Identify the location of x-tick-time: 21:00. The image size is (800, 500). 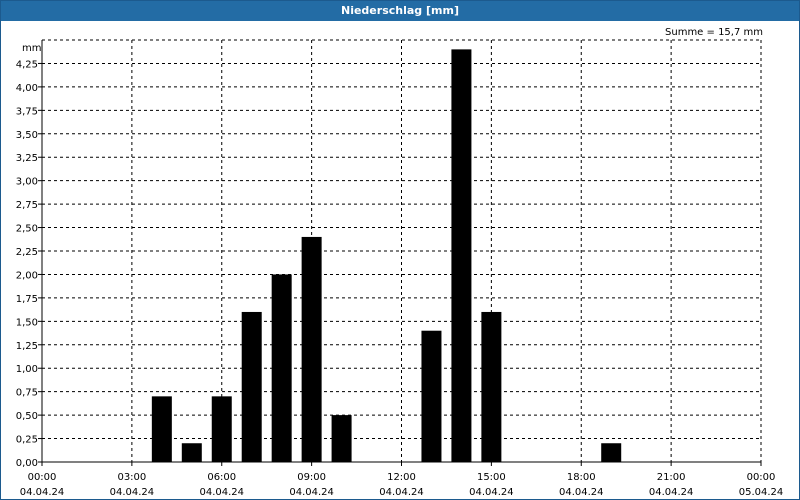
(671, 477).